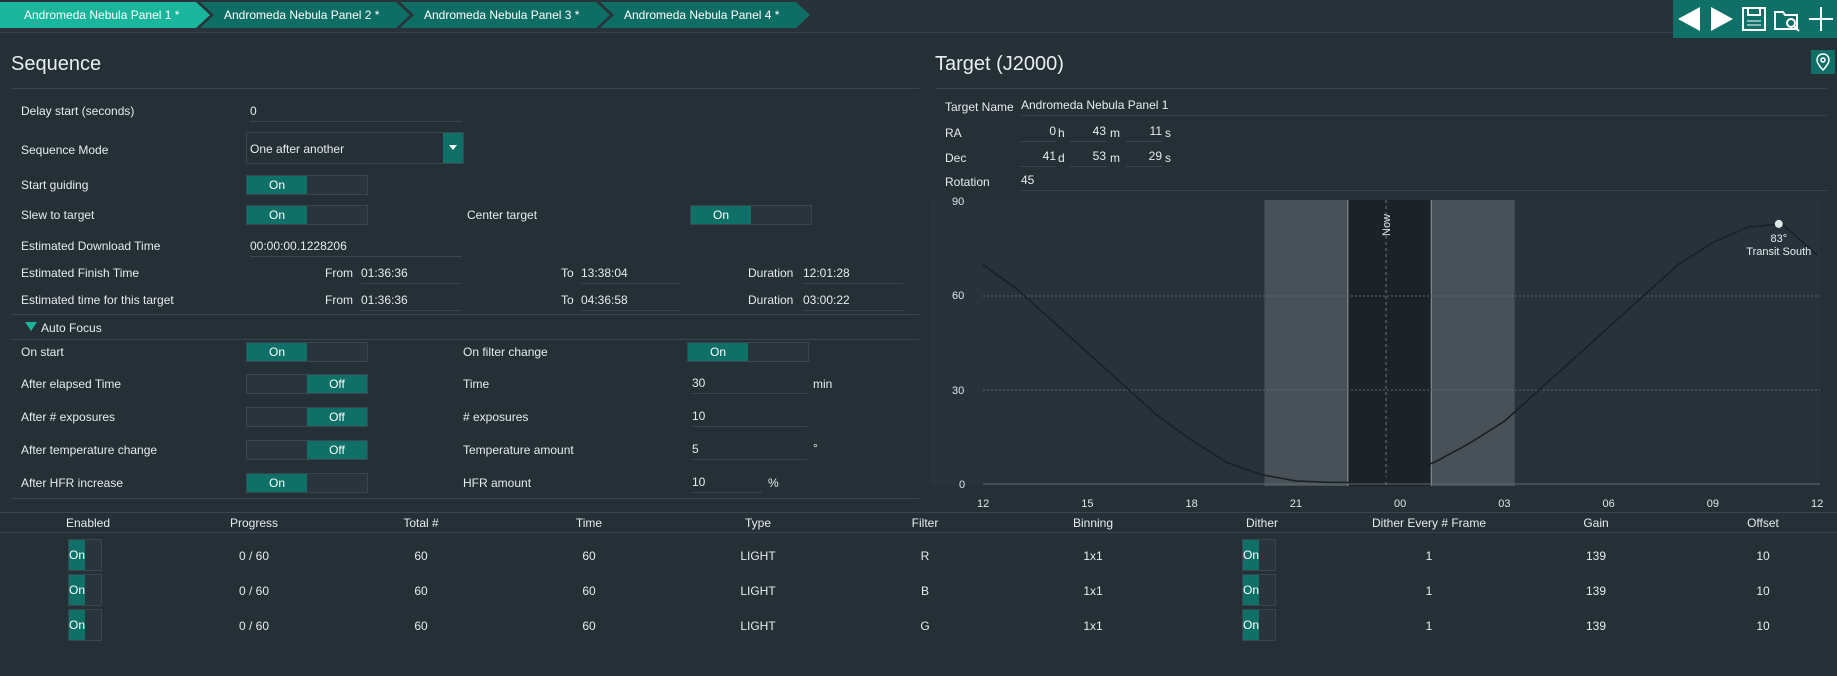  What do you see at coordinates (1262, 523) in the screenshot?
I see `column-header: Dither` at bounding box center [1262, 523].